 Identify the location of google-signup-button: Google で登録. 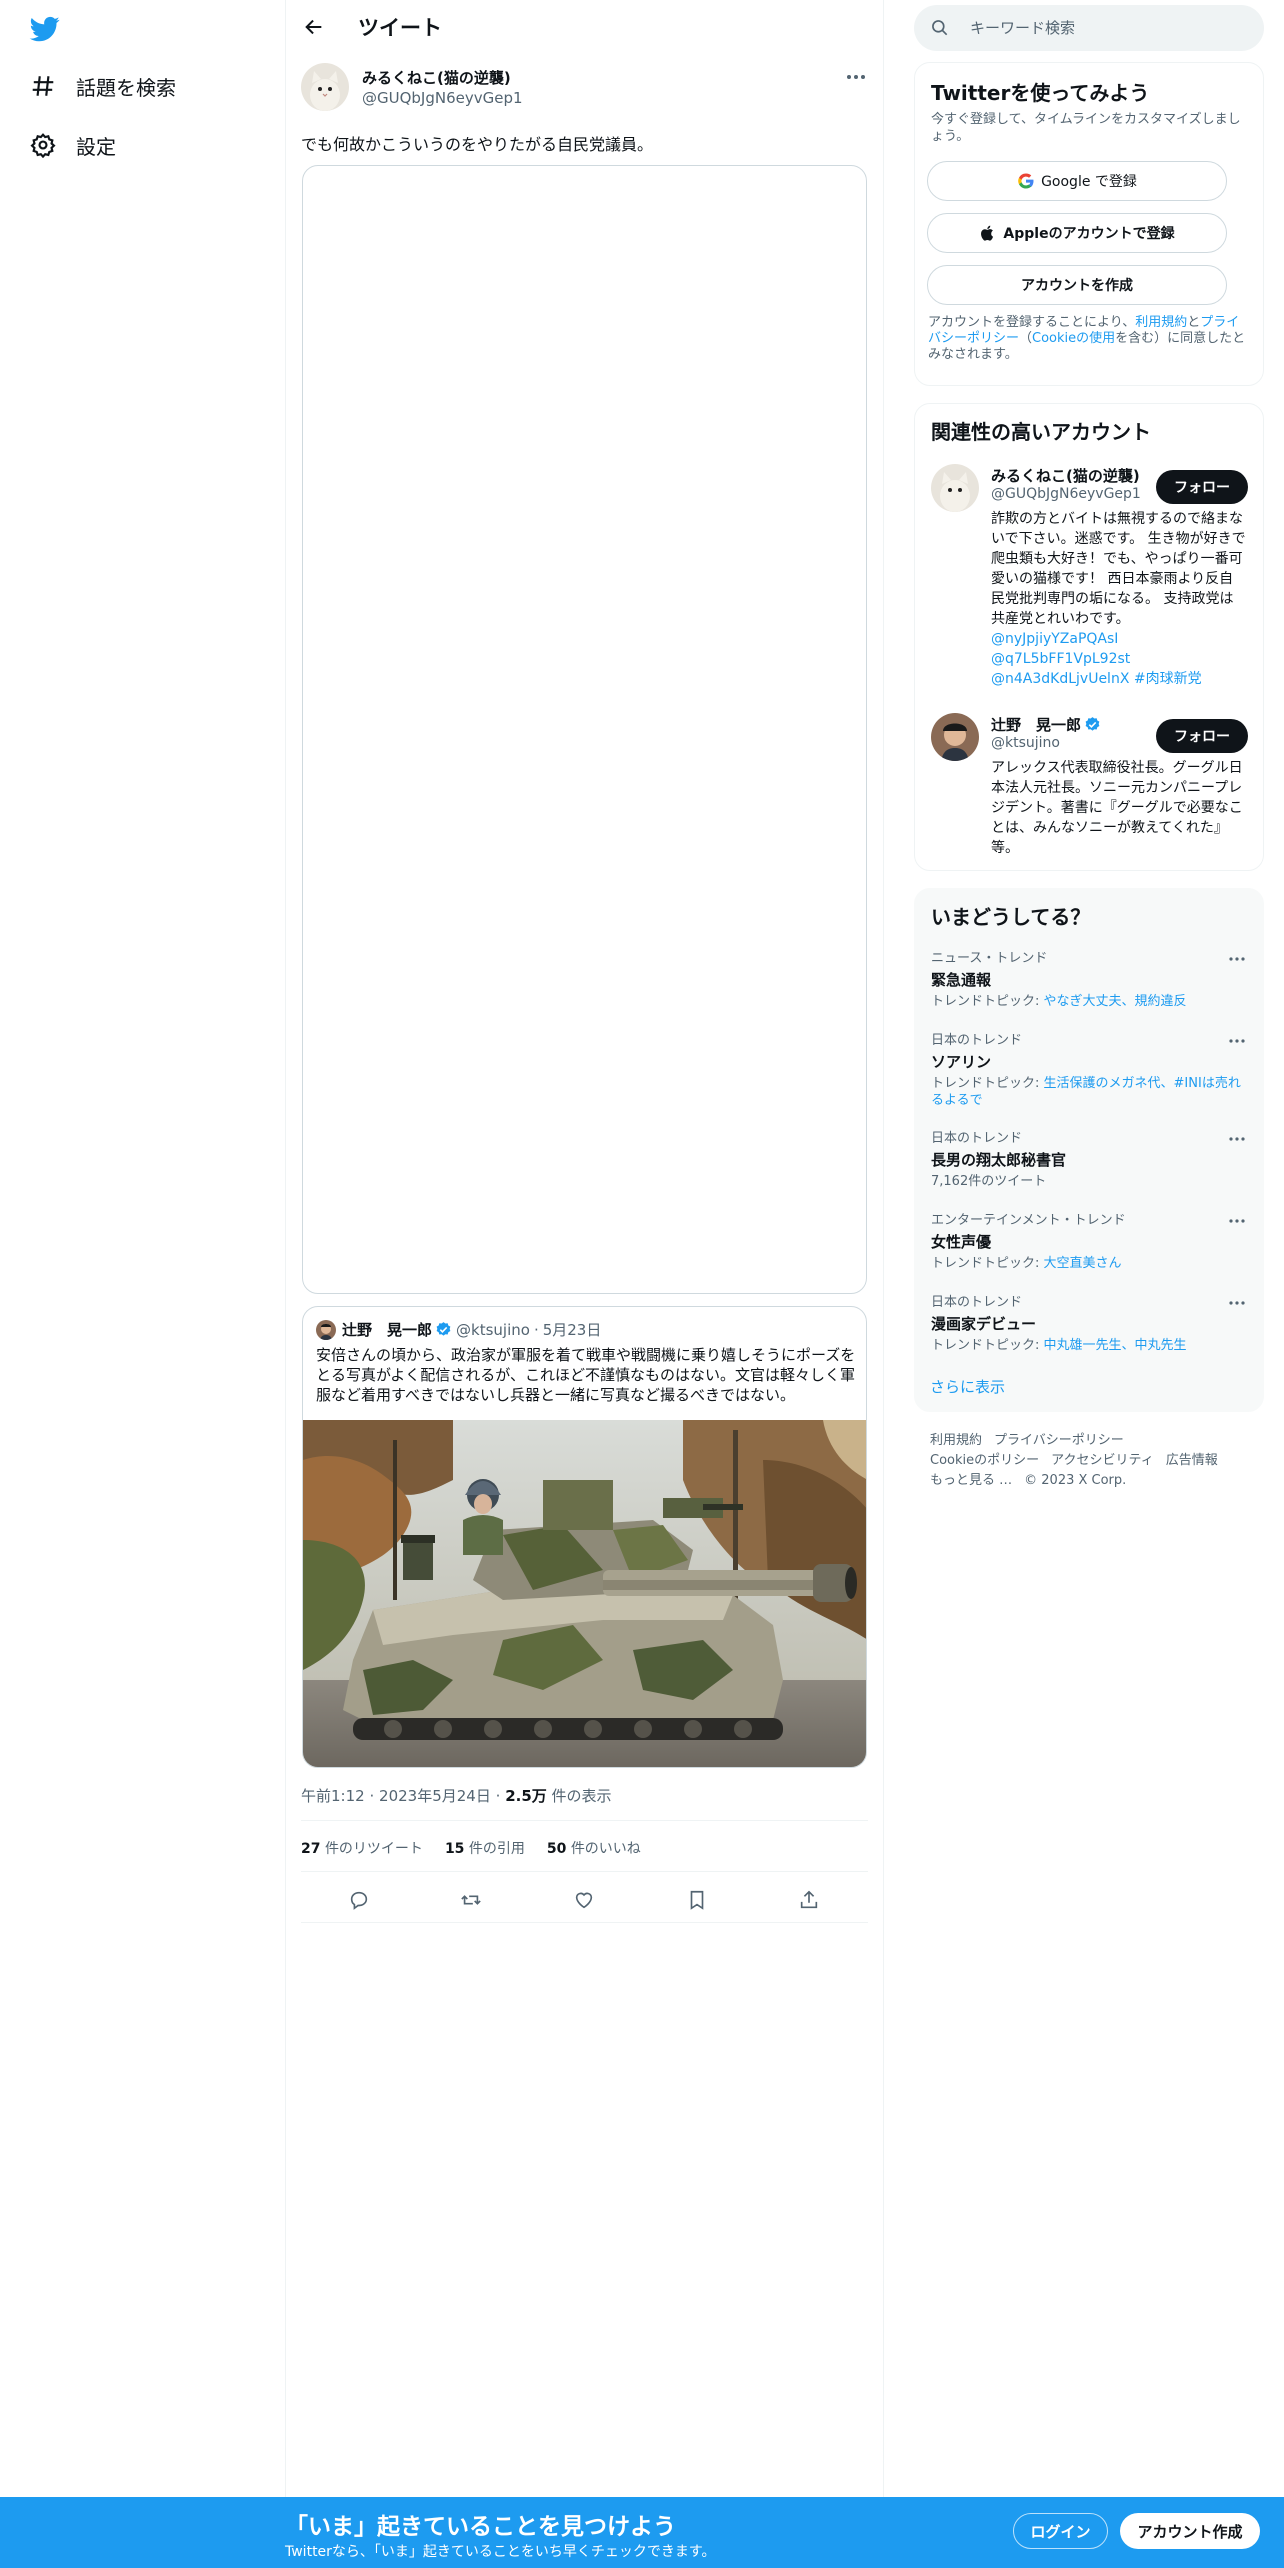
(1077, 181).